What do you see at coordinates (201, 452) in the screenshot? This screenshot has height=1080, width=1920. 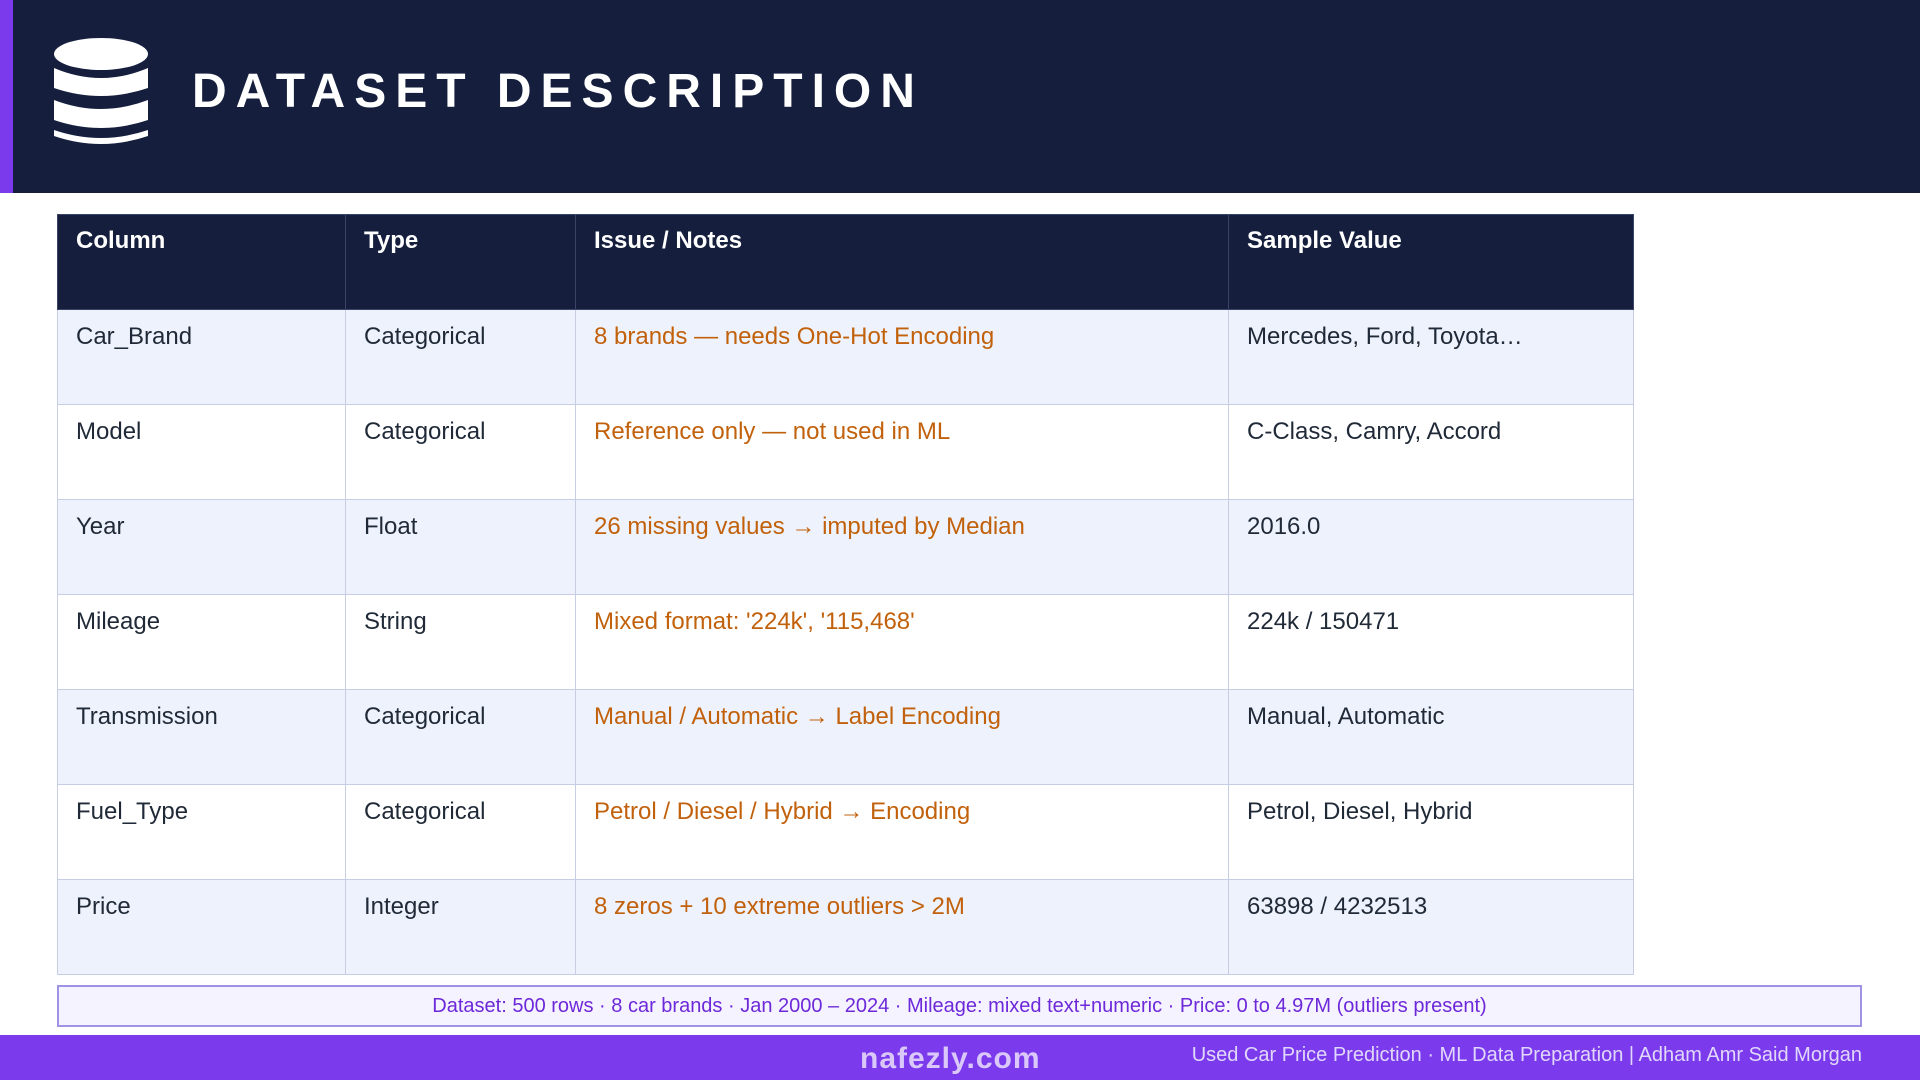 I see `column-name-cell: Model` at bounding box center [201, 452].